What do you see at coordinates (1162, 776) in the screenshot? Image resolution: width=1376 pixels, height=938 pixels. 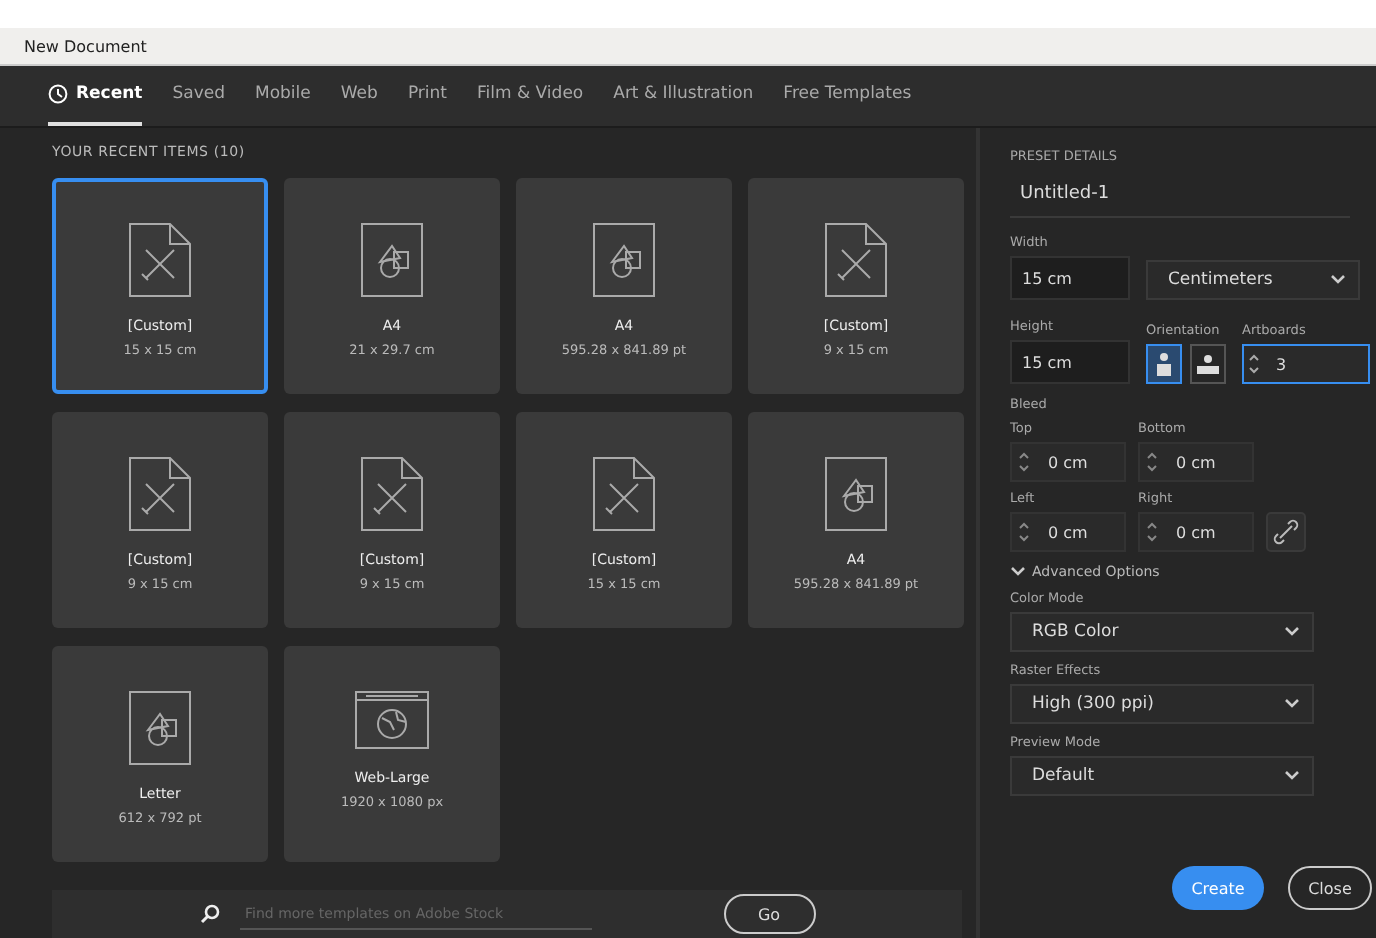 I see `option-dropdown: Default` at bounding box center [1162, 776].